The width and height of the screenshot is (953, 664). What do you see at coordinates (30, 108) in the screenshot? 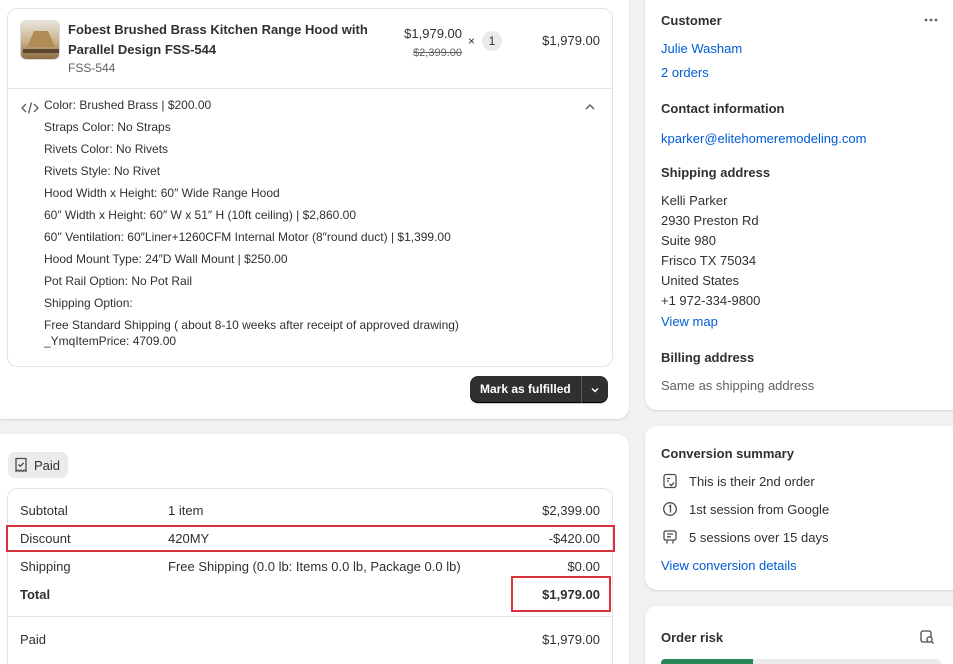
I see `code-icon` at bounding box center [30, 108].